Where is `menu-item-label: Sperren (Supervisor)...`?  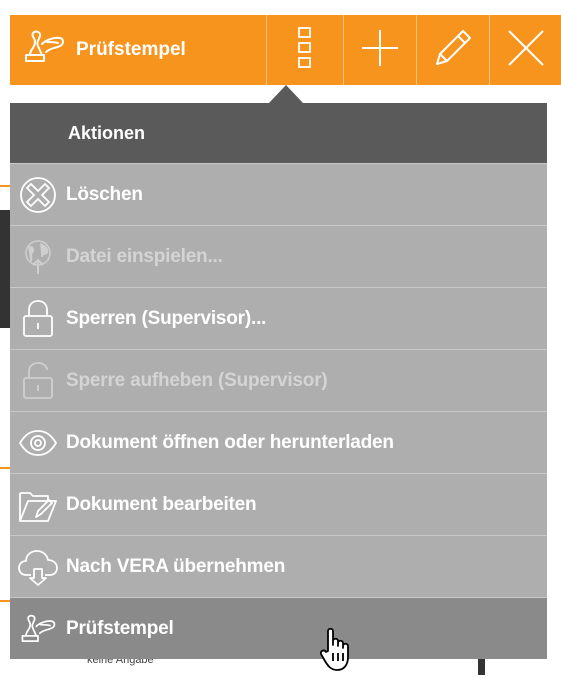
menu-item-label: Sperren (Supervisor)... is located at coordinates (166, 318).